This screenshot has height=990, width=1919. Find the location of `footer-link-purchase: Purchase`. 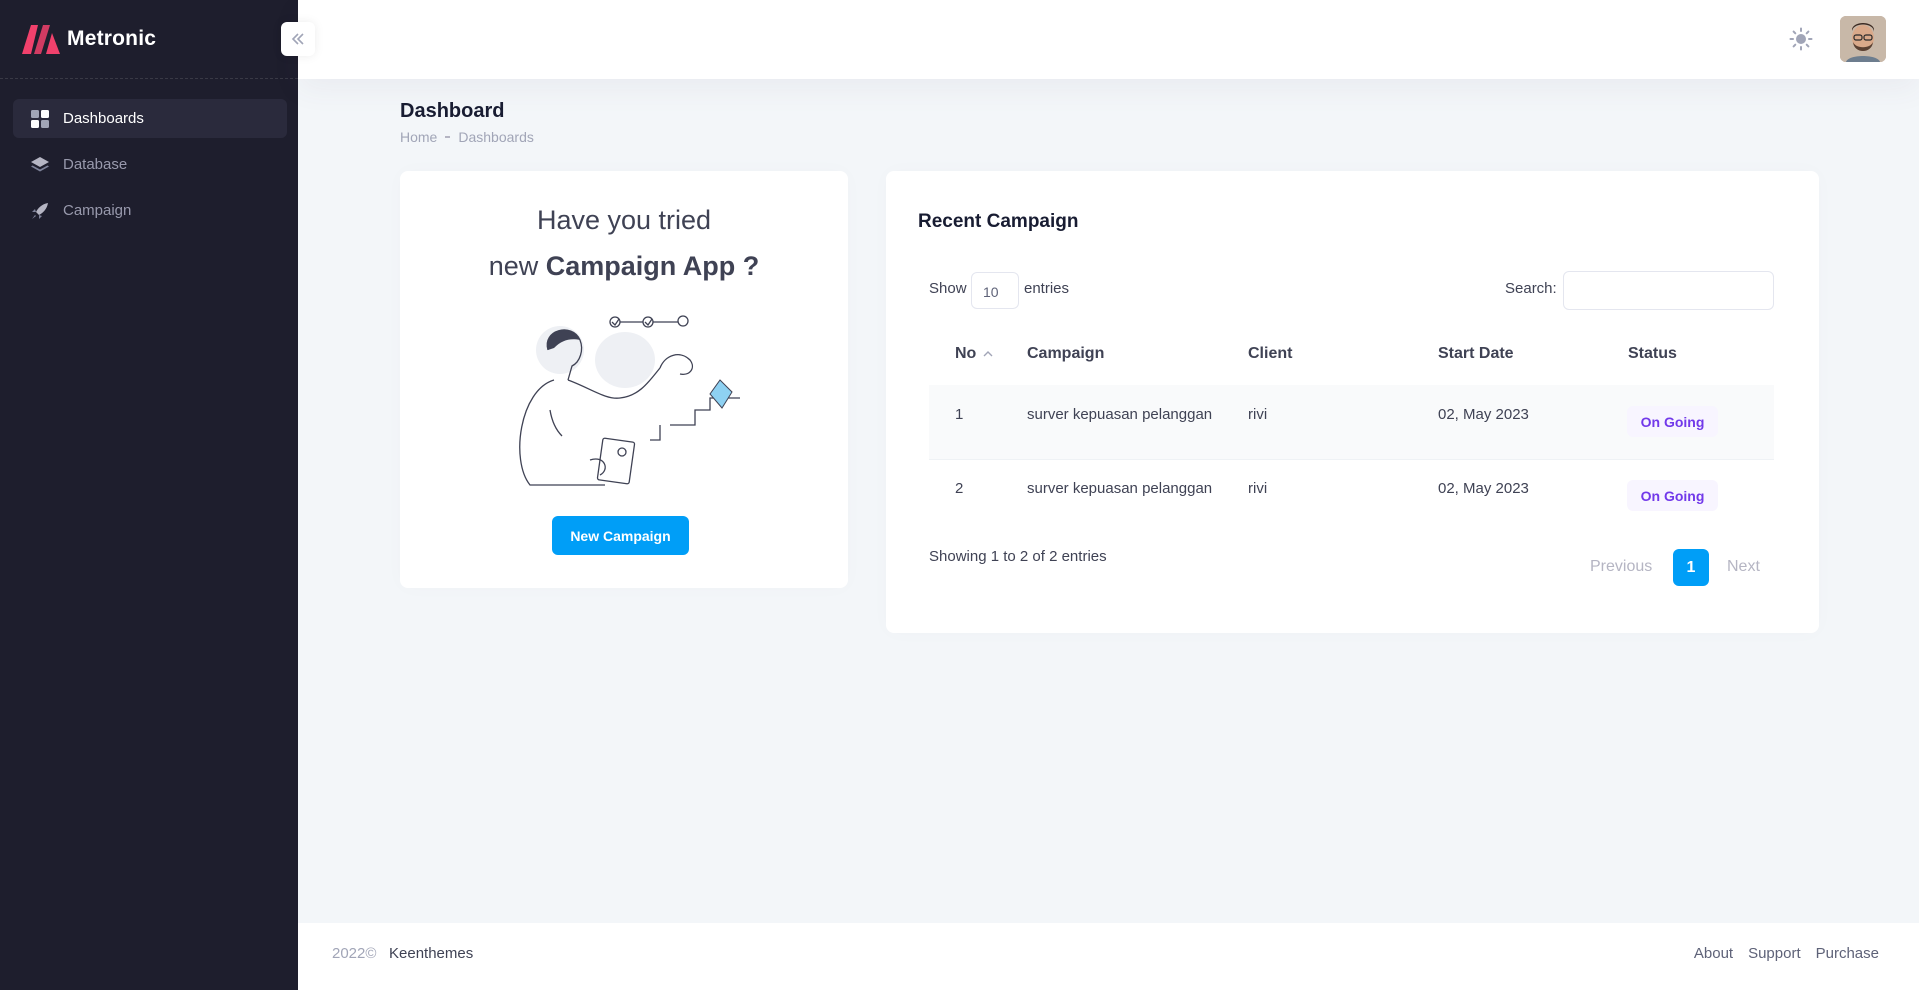

footer-link-purchase: Purchase is located at coordinates (1847, 953).